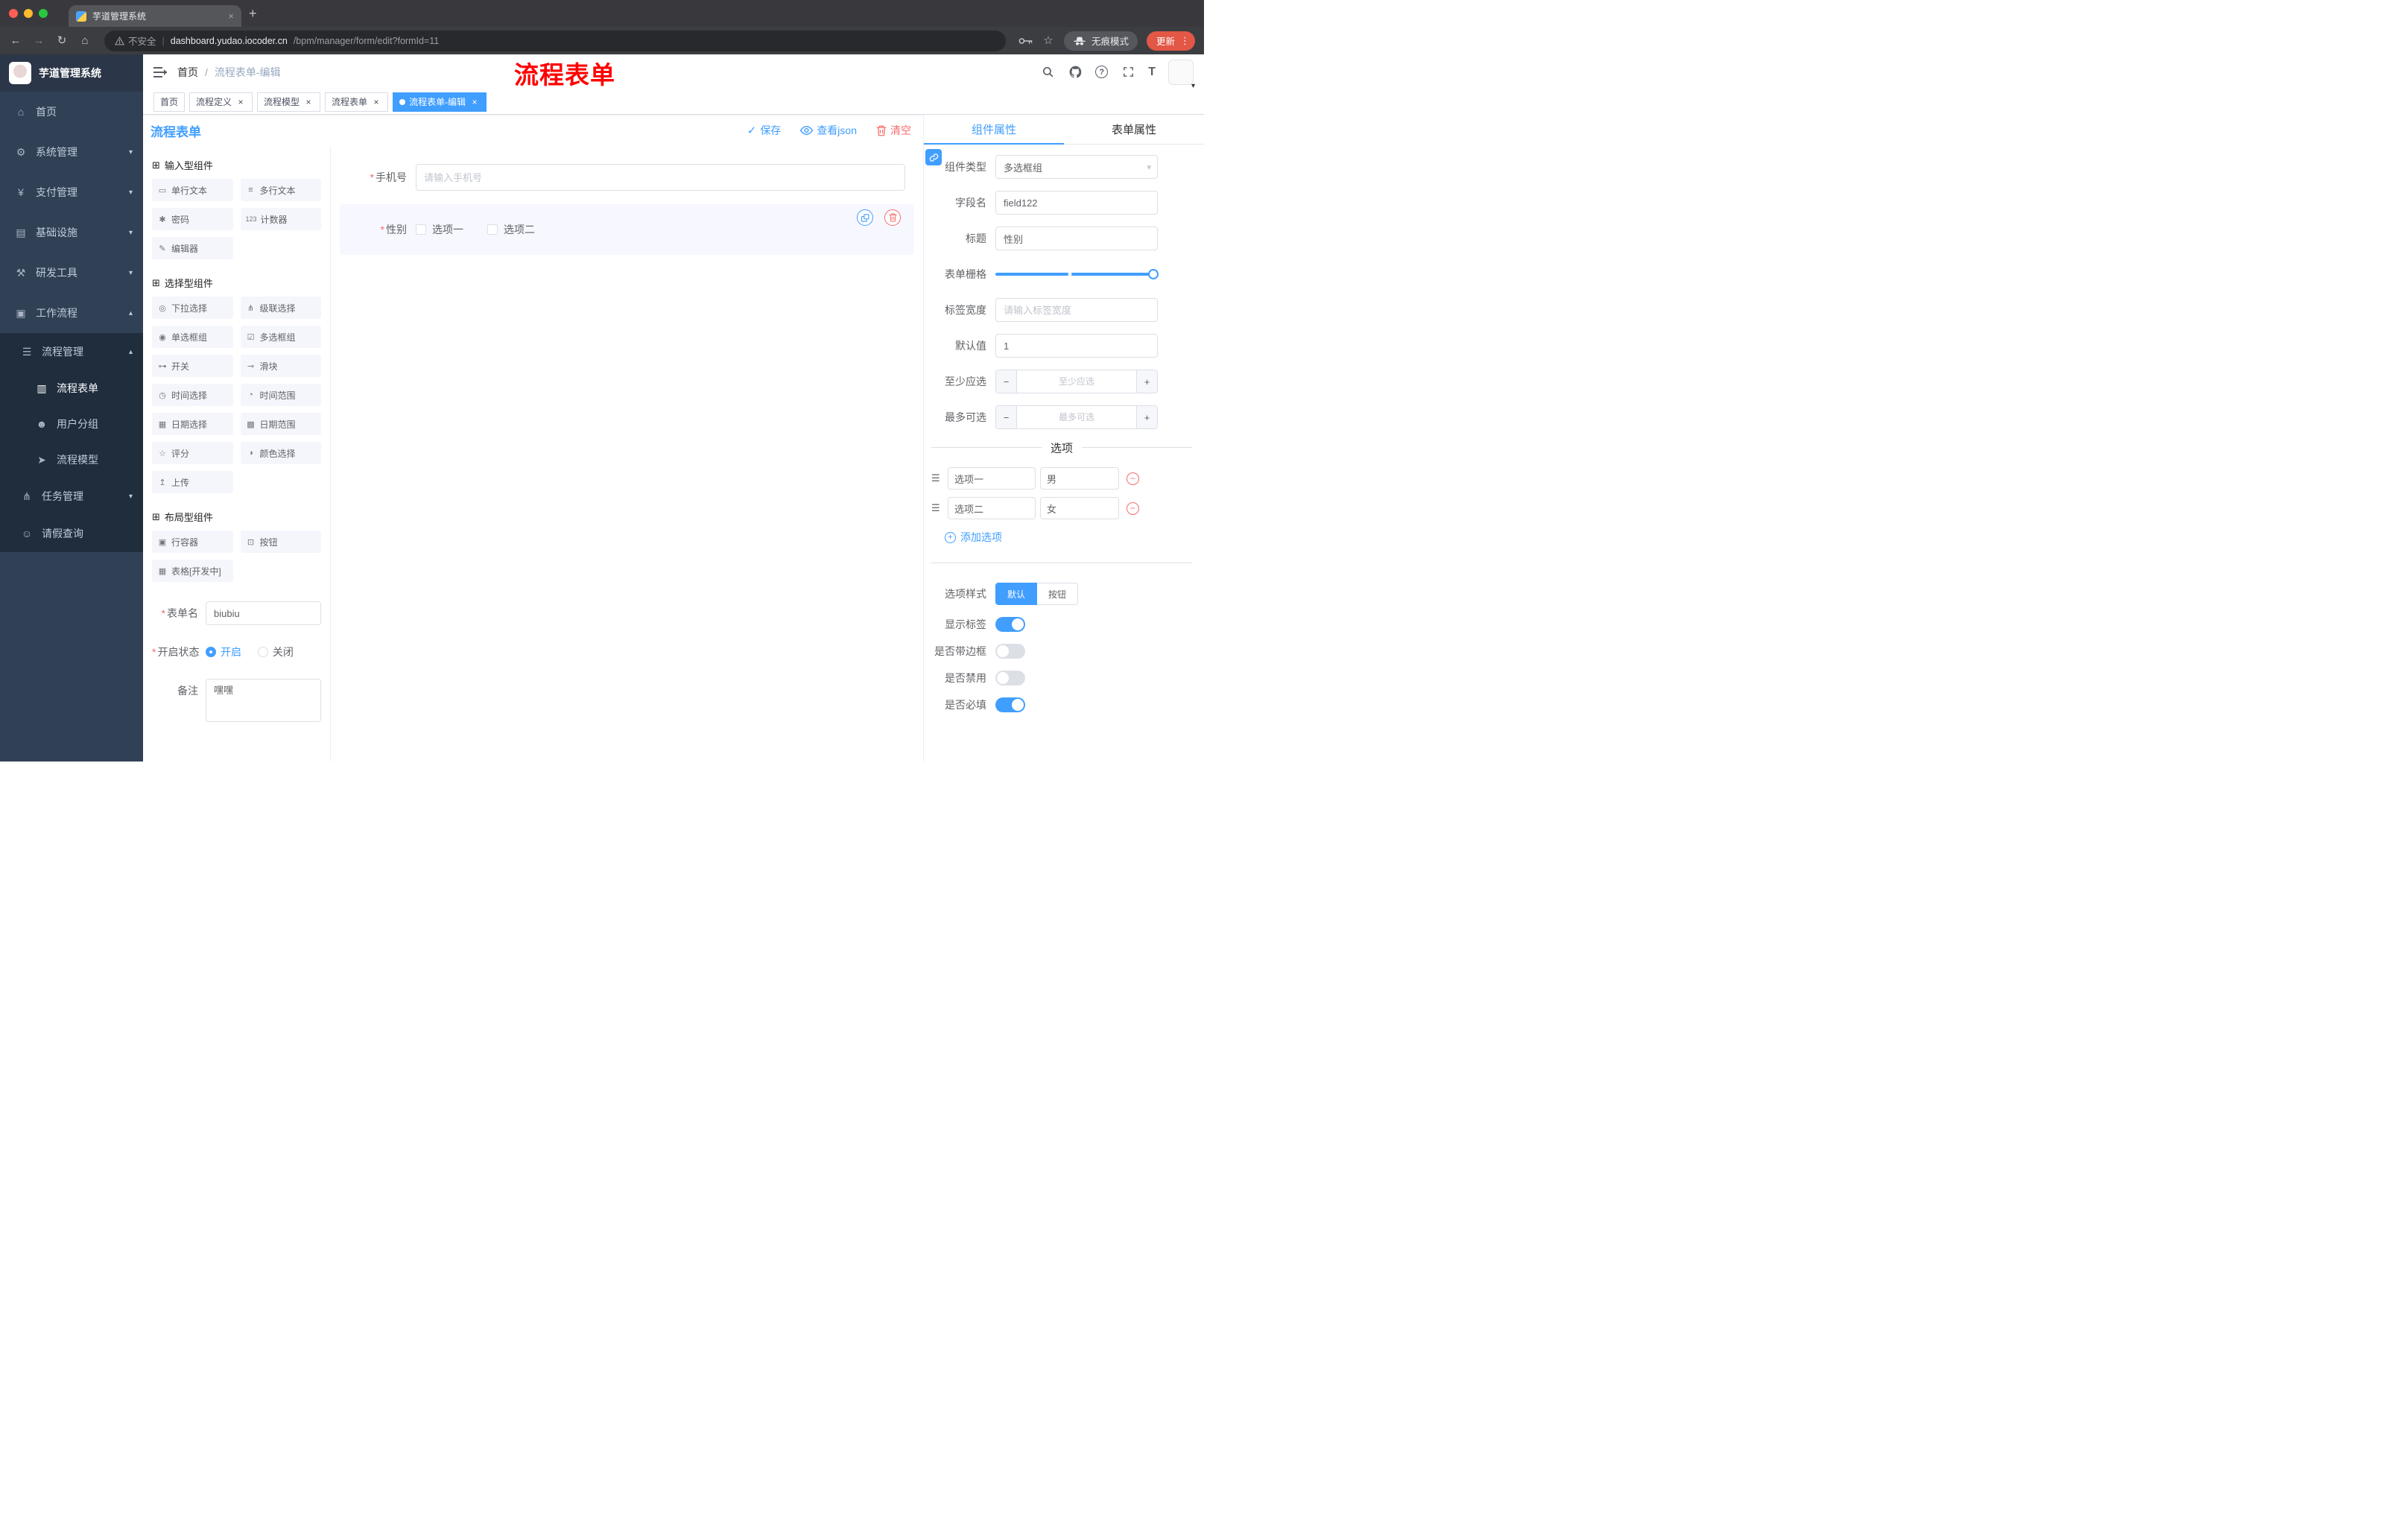 The height and width of the screenshot is (1523, 2408). What do you see at coordinates (764, 131) in the screenshot?
I see `save-button: ✓ 保存` at bounding box center [764, 131].